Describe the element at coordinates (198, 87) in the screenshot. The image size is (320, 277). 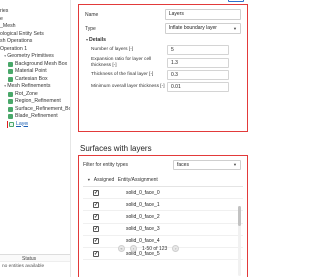
I see `detail-field-input: 0.01` at that location.